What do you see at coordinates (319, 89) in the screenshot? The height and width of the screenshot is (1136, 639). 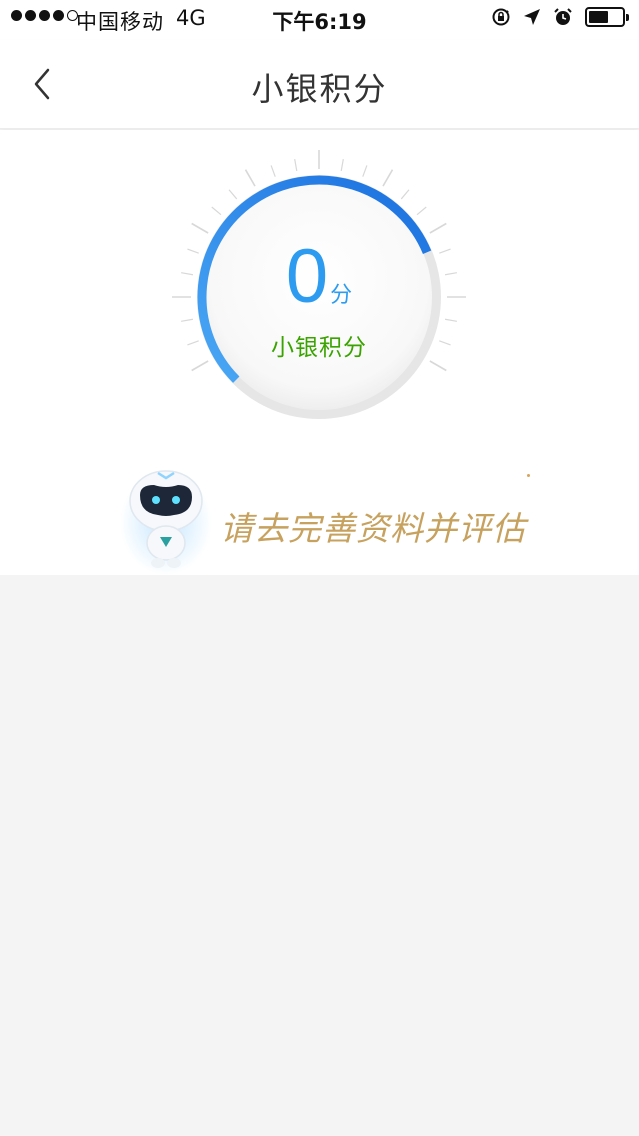 I see `page-title: 小银积分` at bounding box center [319, 89].